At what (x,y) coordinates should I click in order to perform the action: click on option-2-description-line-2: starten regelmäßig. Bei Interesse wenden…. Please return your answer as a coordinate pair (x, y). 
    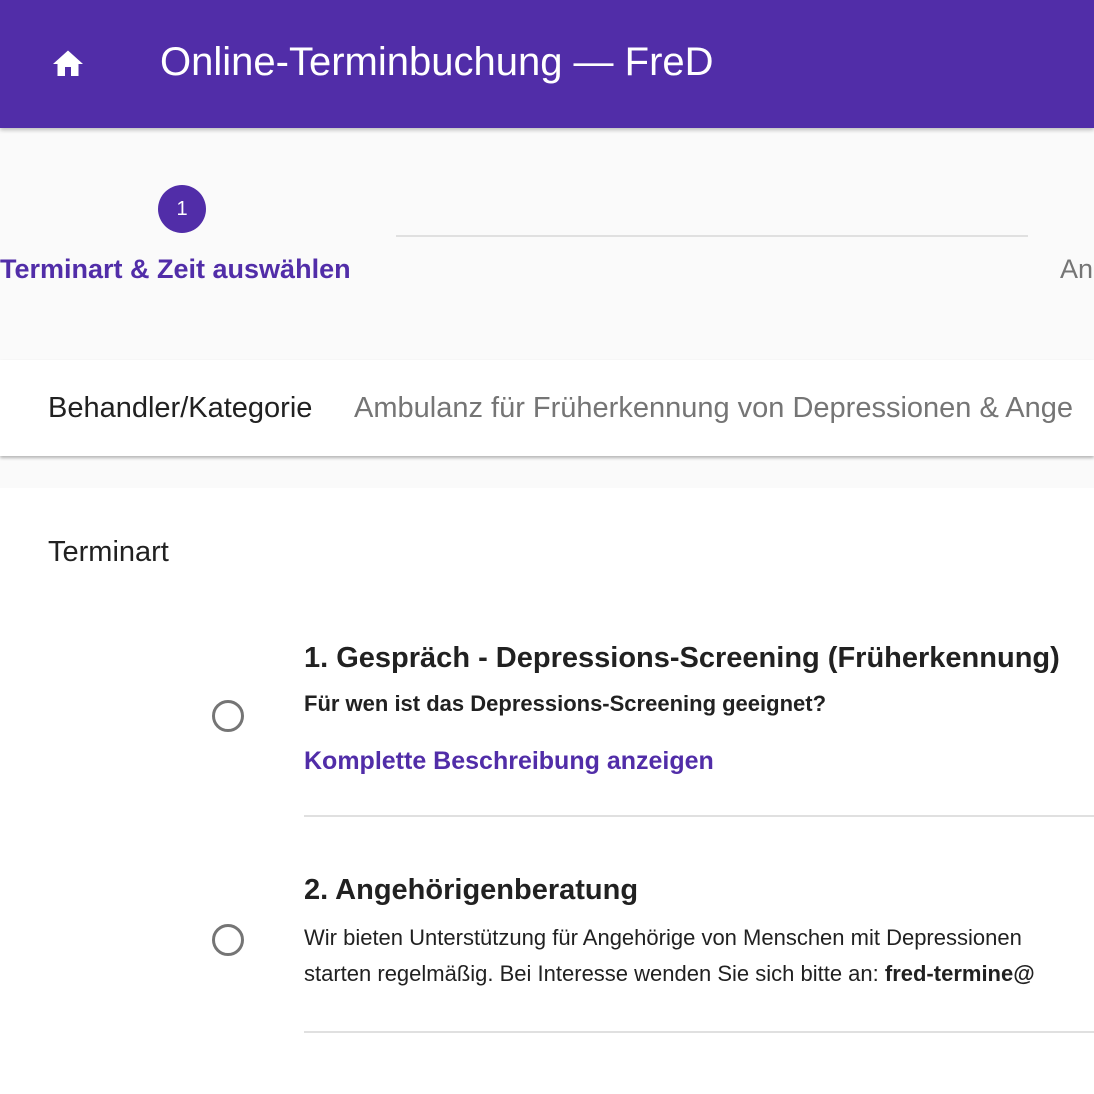
    Looking at the image, I should click on (669, 974).